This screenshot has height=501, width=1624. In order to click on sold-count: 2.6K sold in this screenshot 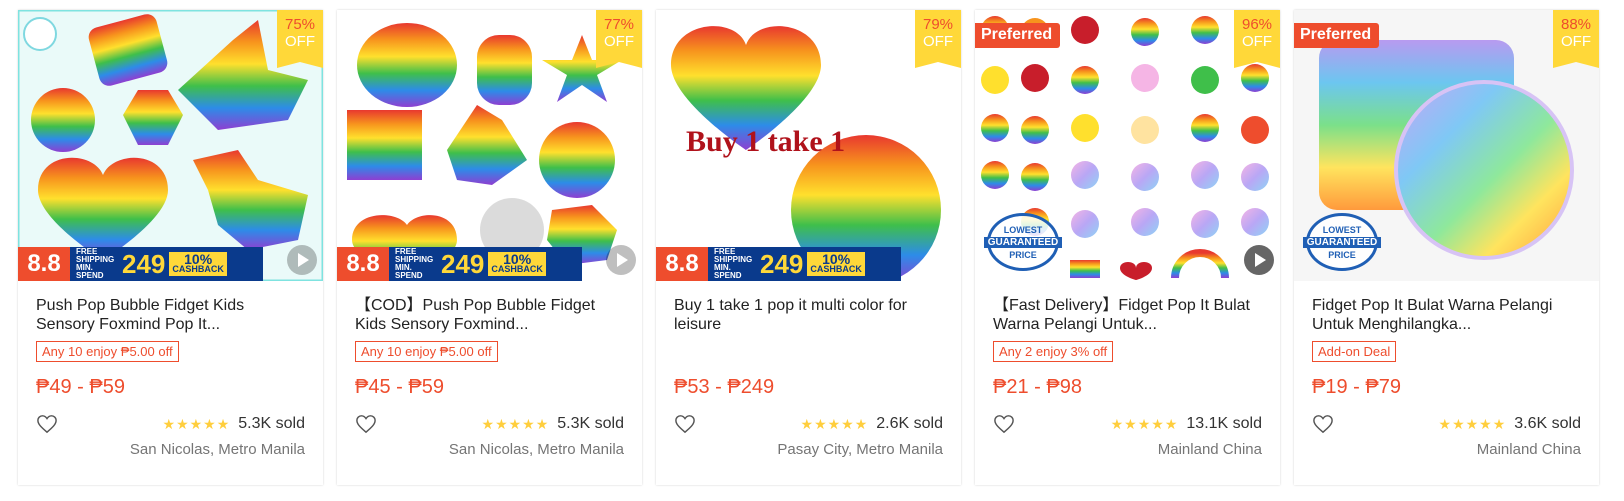, I will do `click(909, 423)`.